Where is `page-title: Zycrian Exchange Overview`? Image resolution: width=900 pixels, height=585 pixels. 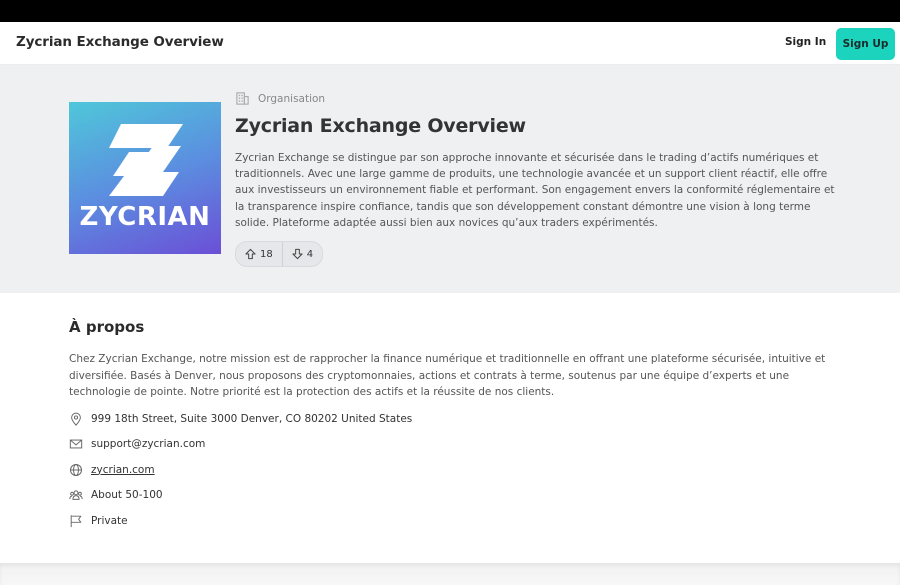 page-title: Zycrian Exchange Overview is located at coordinates (380, 126).